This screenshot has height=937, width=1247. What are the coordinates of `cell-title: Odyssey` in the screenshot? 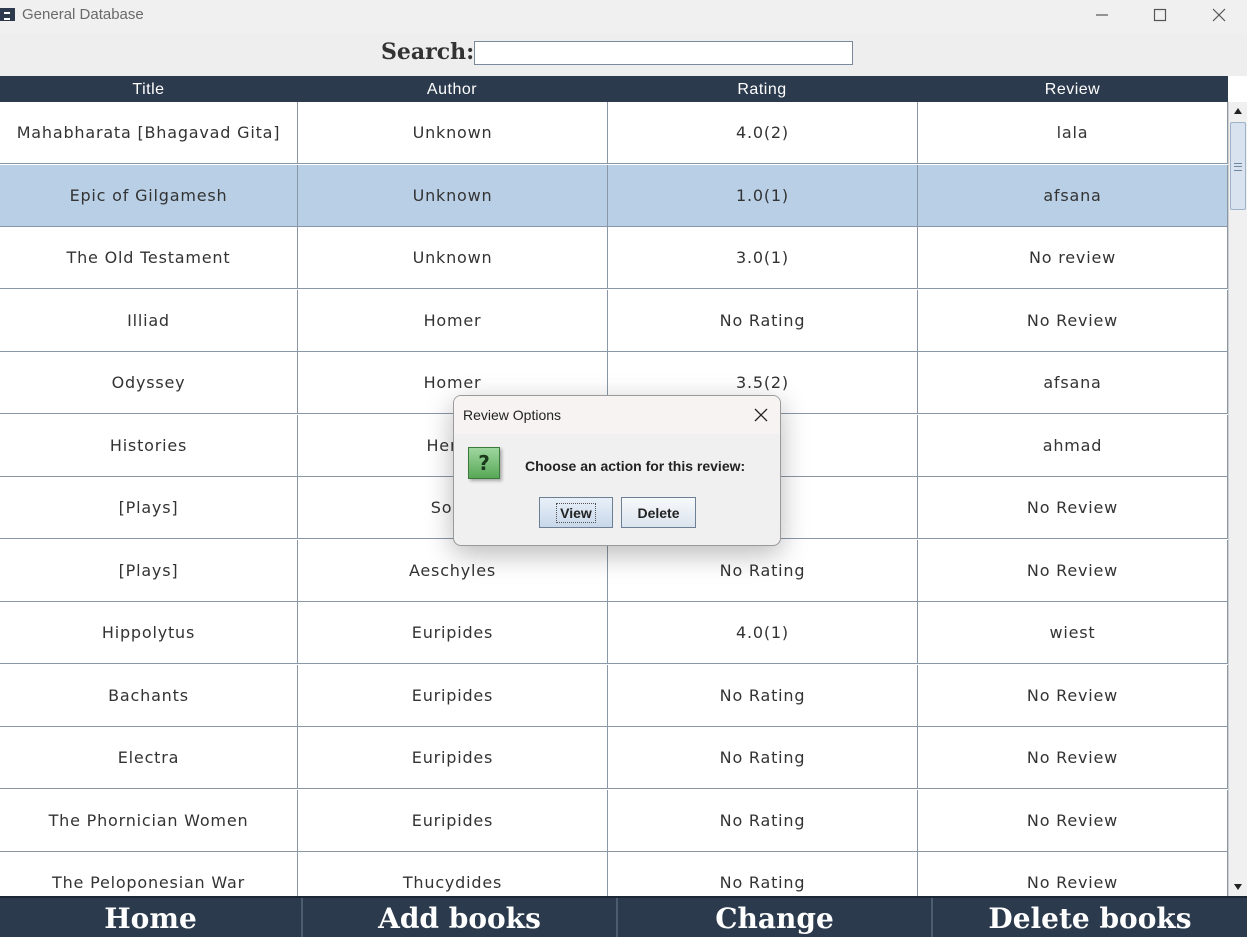 It's located at (149, 382).